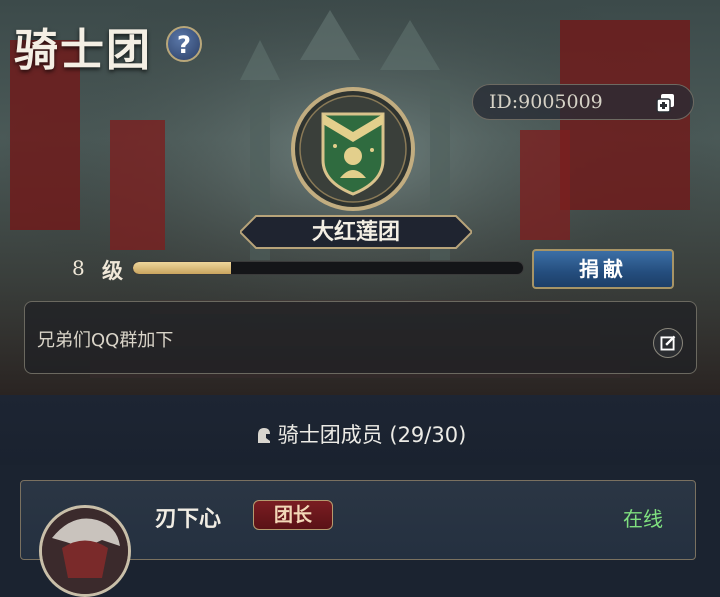  I want to click on members-section-header: 骑士团成员 (29/30), so click(360, 430).